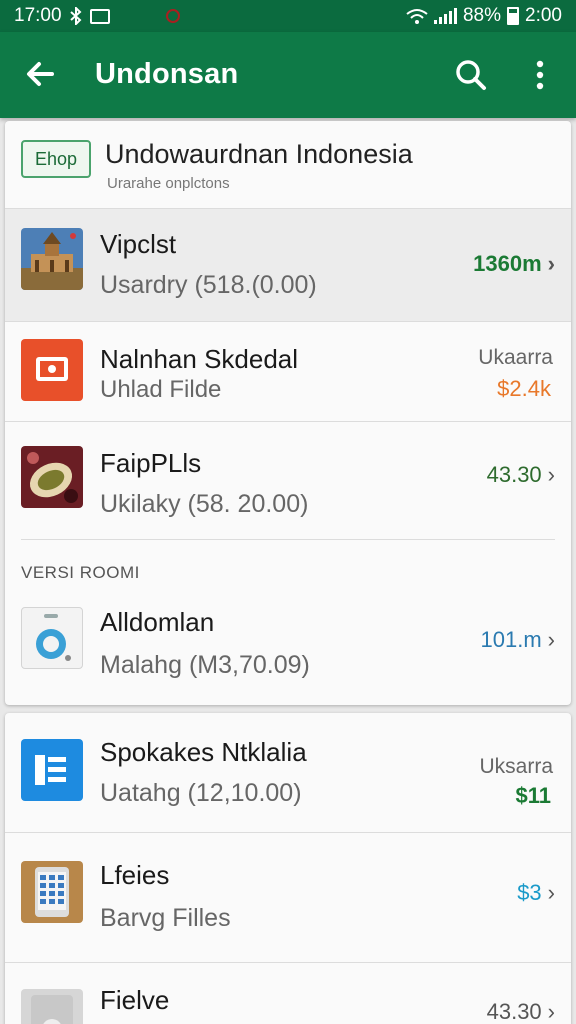 The height and width of the screenshot is (1024, 576). What do you see at coordinates (161, 389) in the screenshot?
I see `item-subtitle: Uhlad Filde` at bounding box center [161, 389].